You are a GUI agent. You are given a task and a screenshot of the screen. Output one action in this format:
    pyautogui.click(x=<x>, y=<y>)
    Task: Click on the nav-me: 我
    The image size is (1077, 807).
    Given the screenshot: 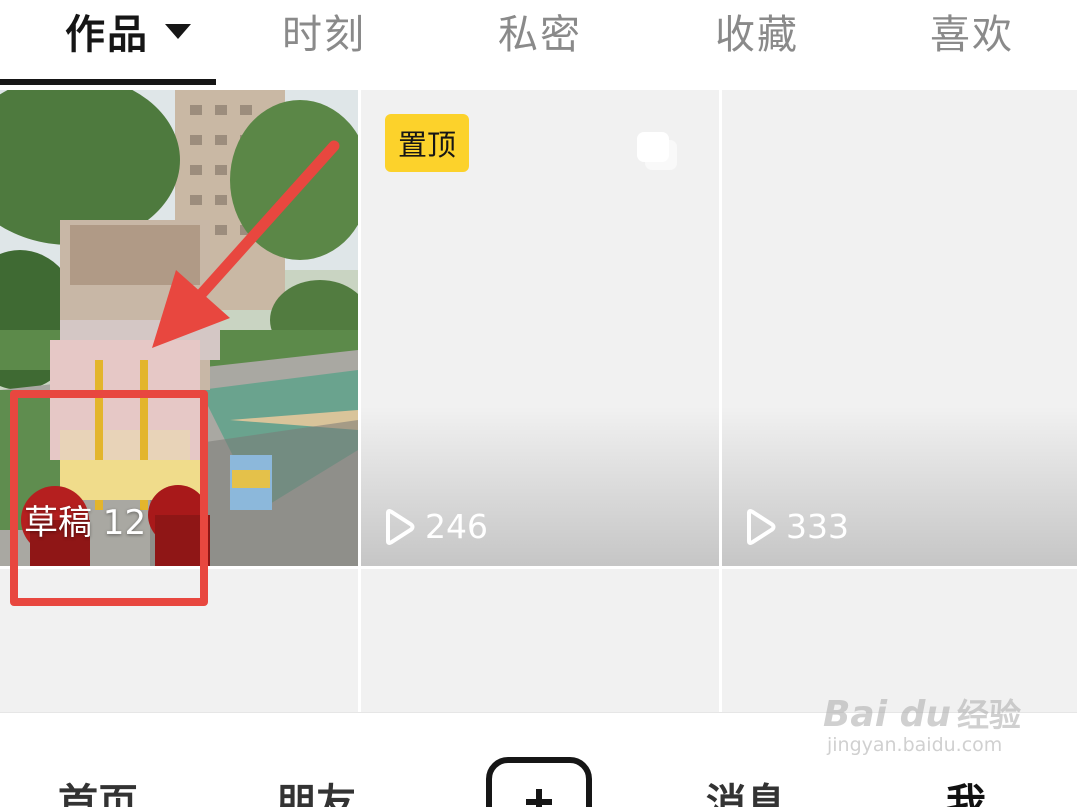 What is the action you would take?
    pyautogui.click(x=966, y=789)
    